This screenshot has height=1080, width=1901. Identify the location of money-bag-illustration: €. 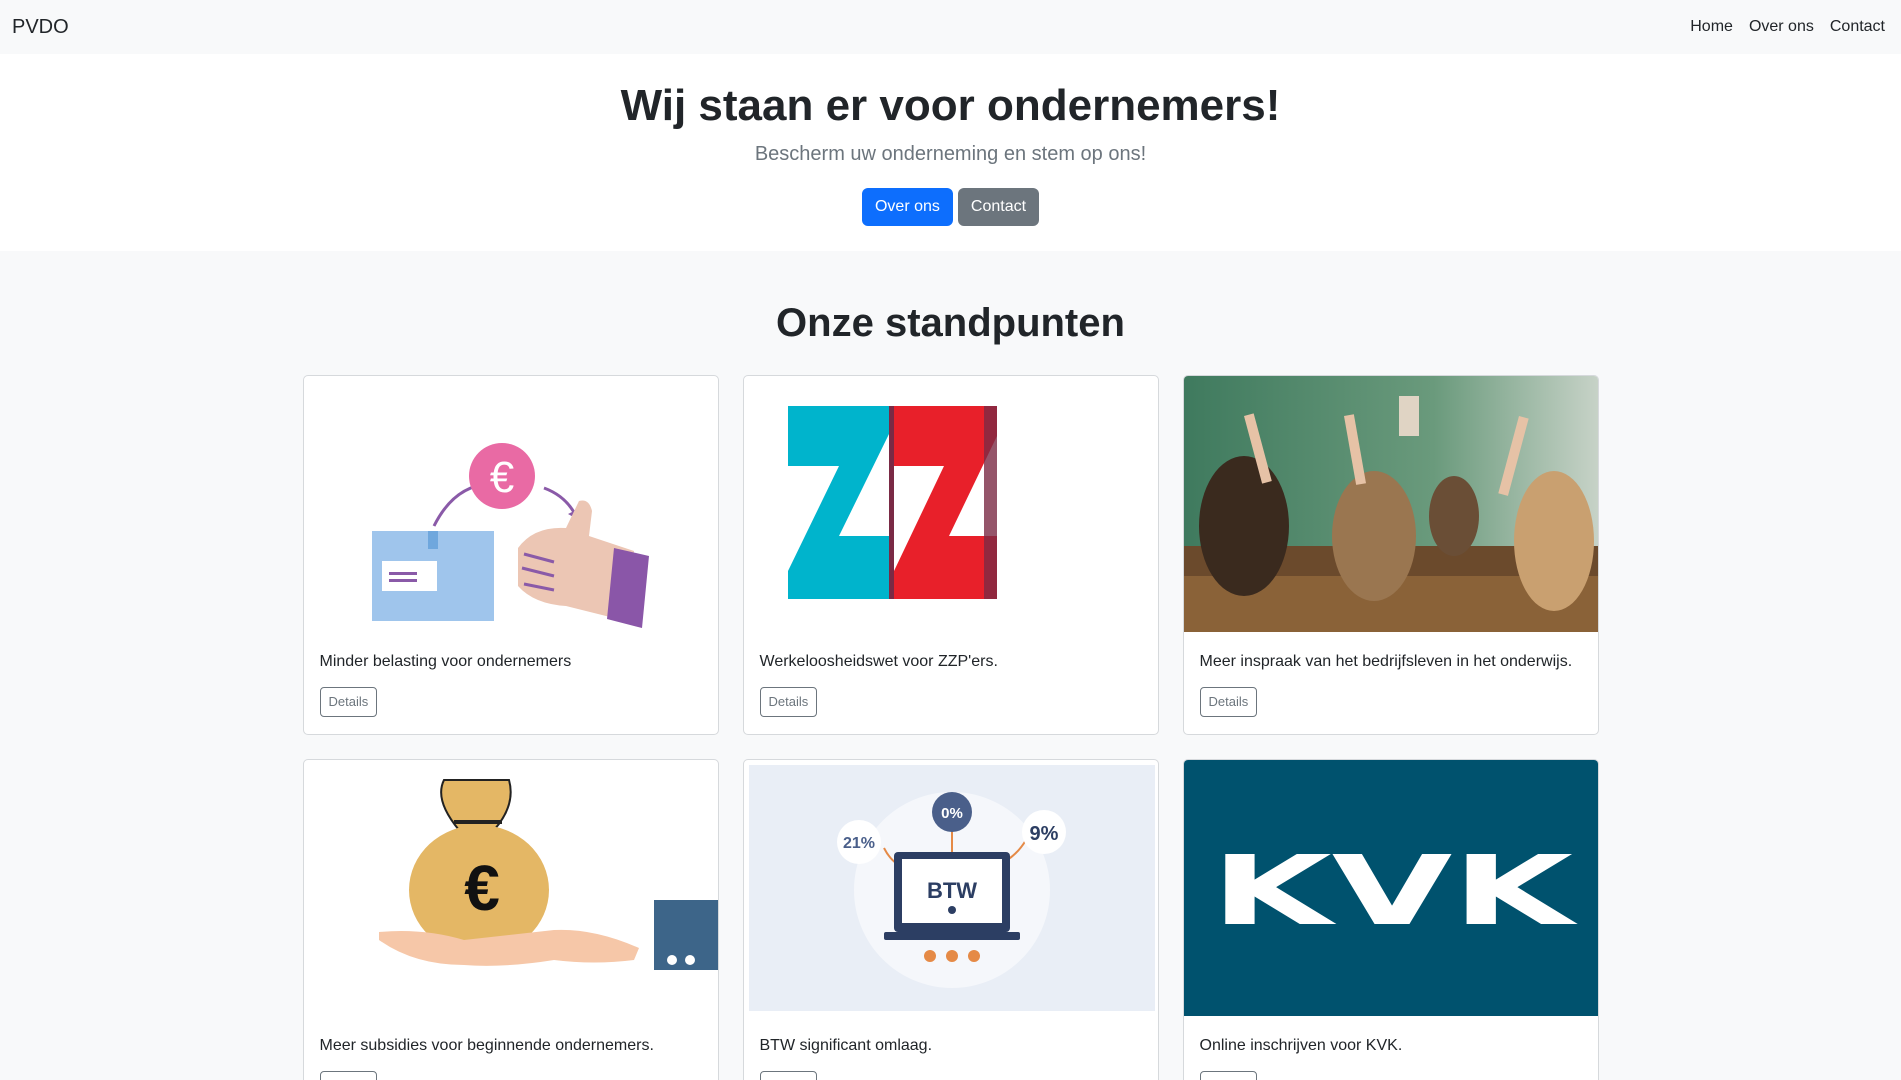
(511, 888).